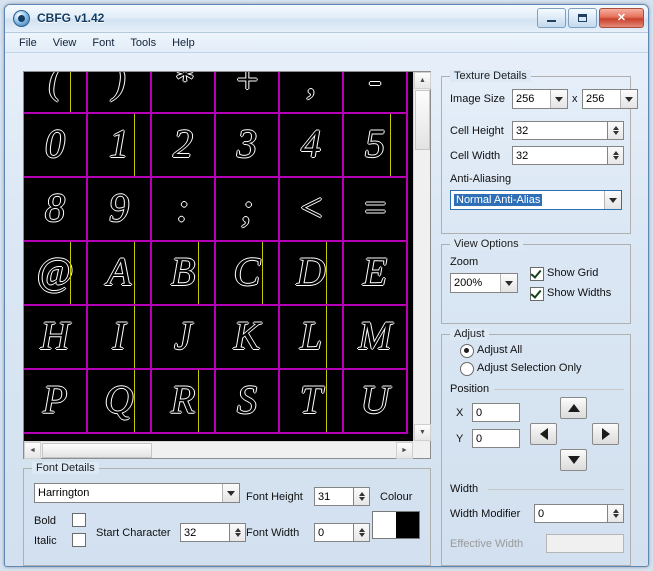 The image size is (653, 571). What do you see at coordinates (571, 513) in the screenshot?
I see `width-modifier-input: 0` at bounding box center [571, 513].